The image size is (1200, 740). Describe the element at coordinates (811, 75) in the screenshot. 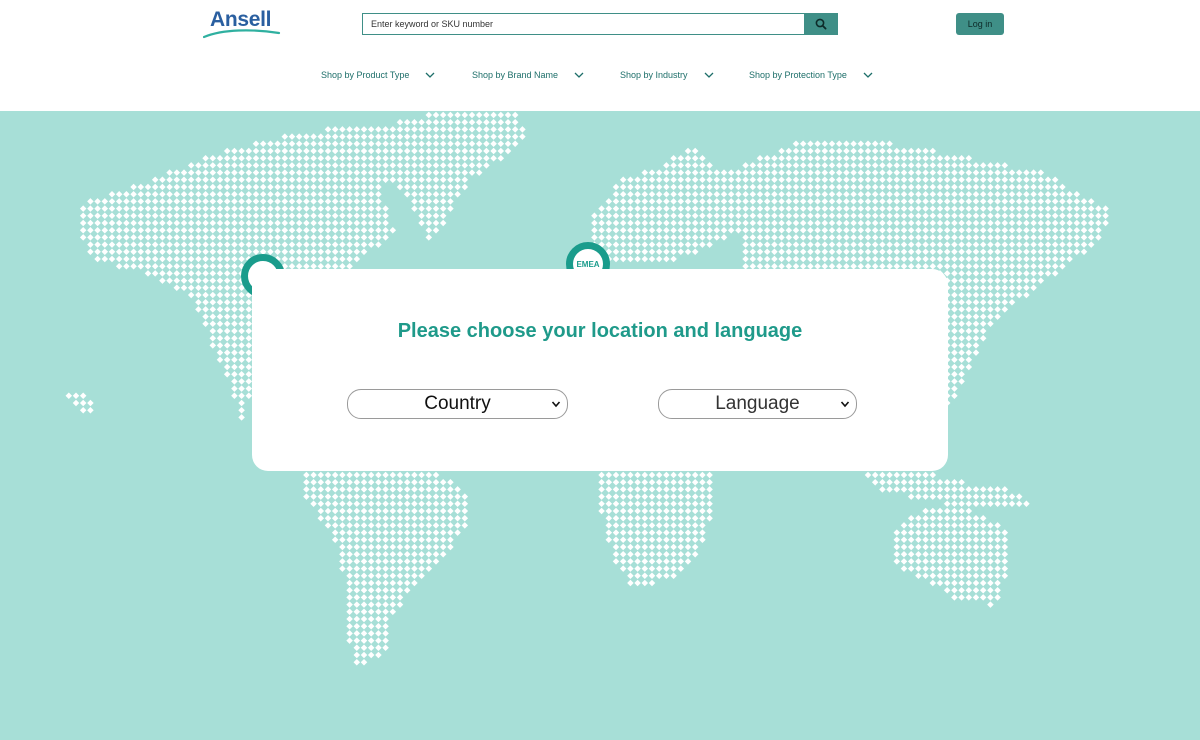

I see `nav-shop-by-protection-type: Shop by Protection Type` at that location.